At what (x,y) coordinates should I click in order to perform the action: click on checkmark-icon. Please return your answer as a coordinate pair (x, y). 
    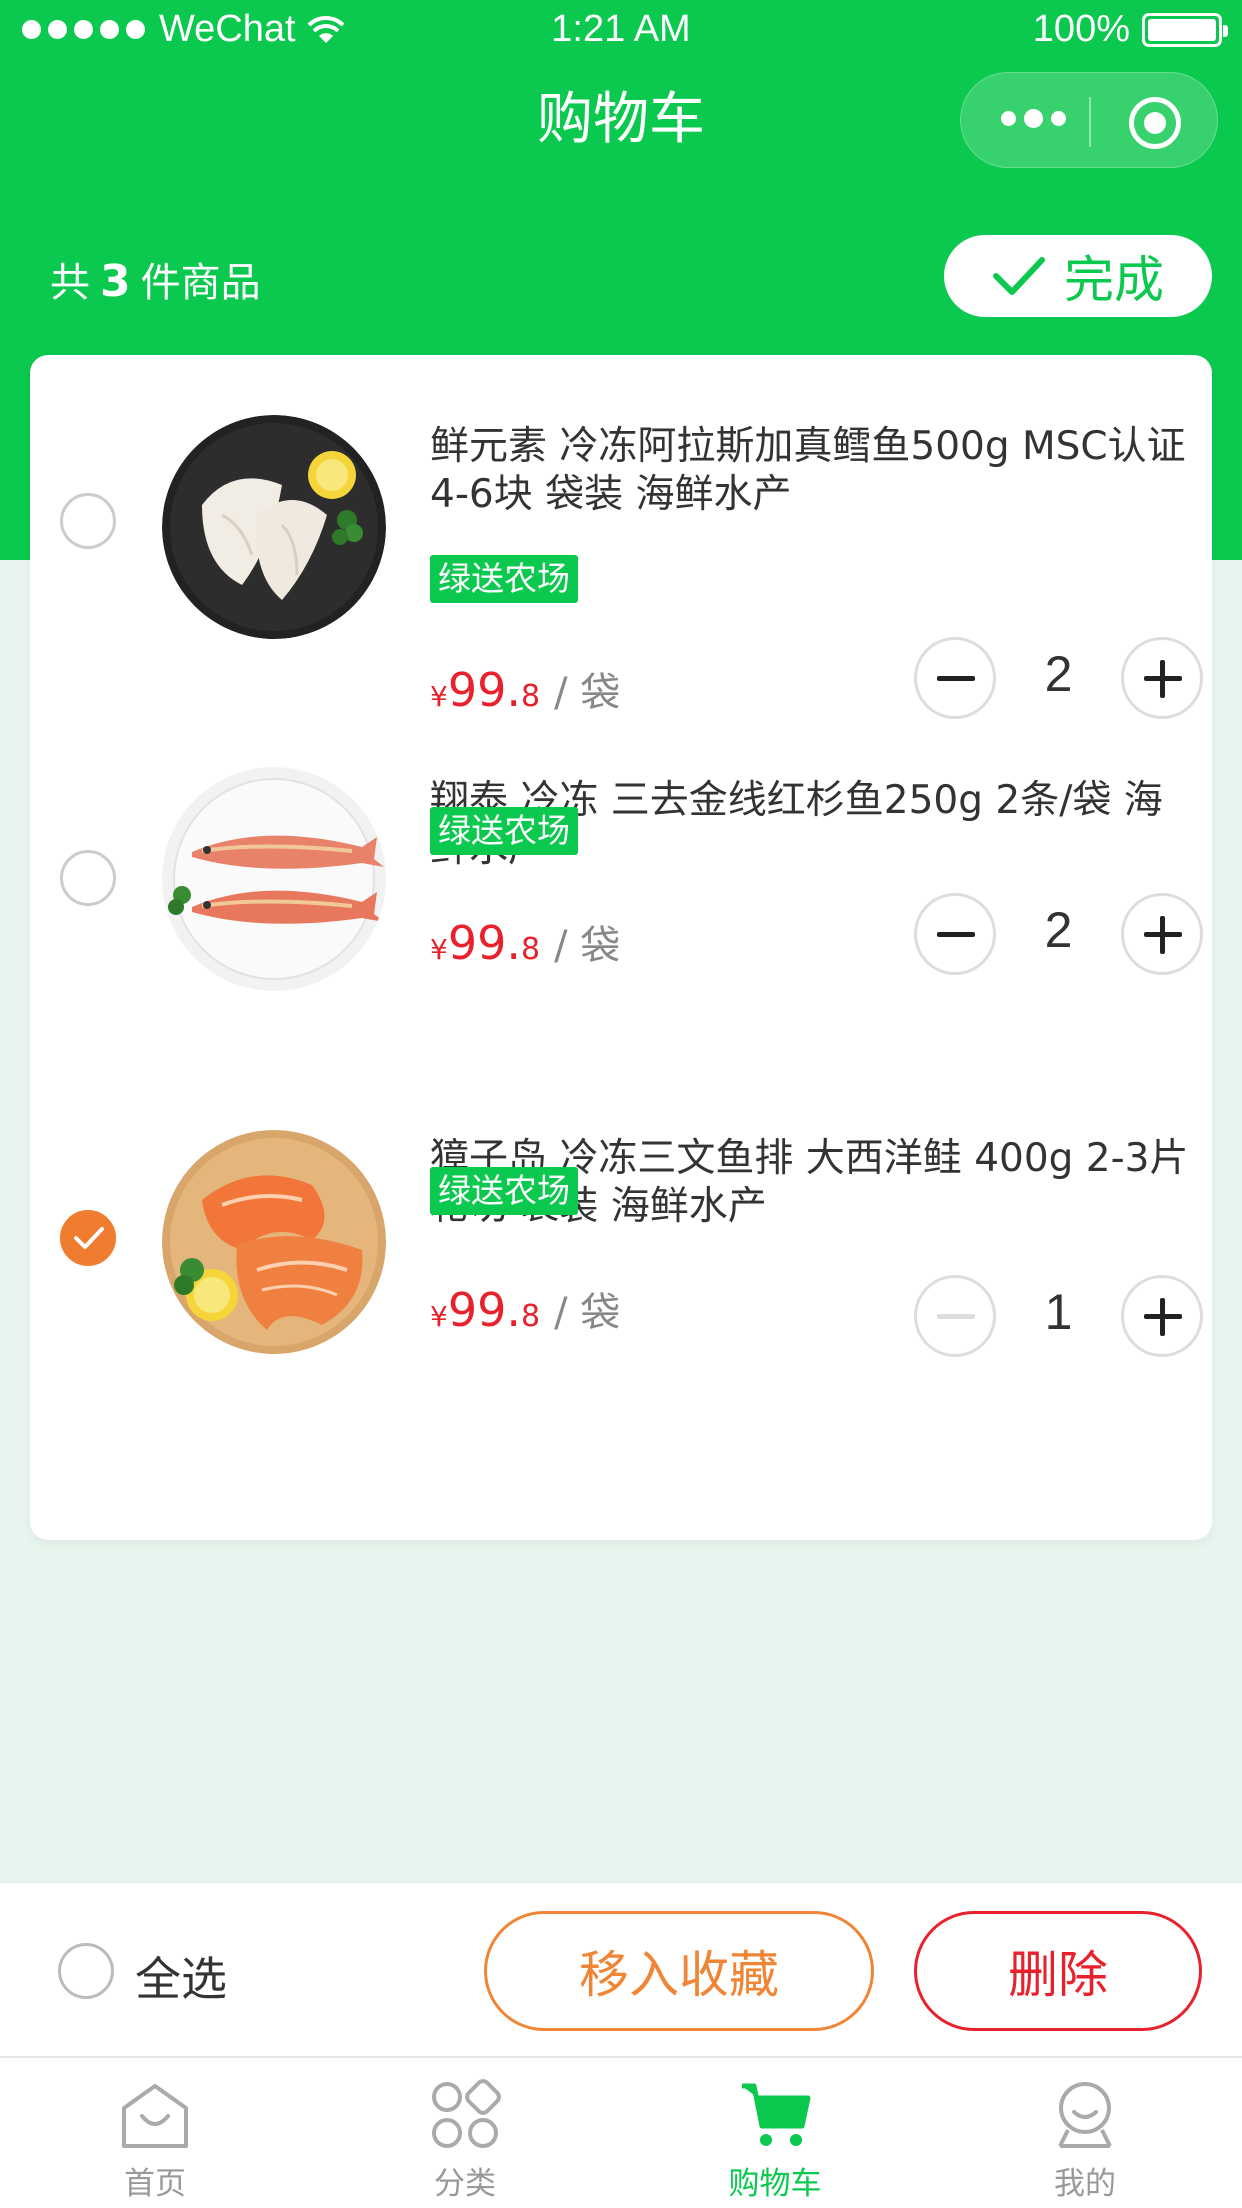
    Looking at the image, I should click on (89, 1238).